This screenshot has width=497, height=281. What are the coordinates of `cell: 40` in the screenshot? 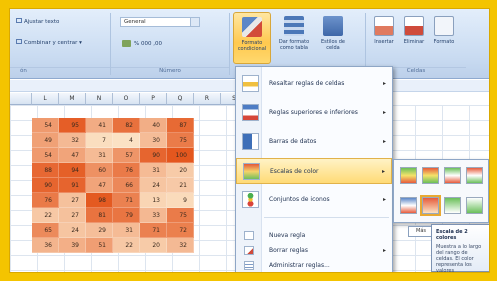 It's located at (153, 125).